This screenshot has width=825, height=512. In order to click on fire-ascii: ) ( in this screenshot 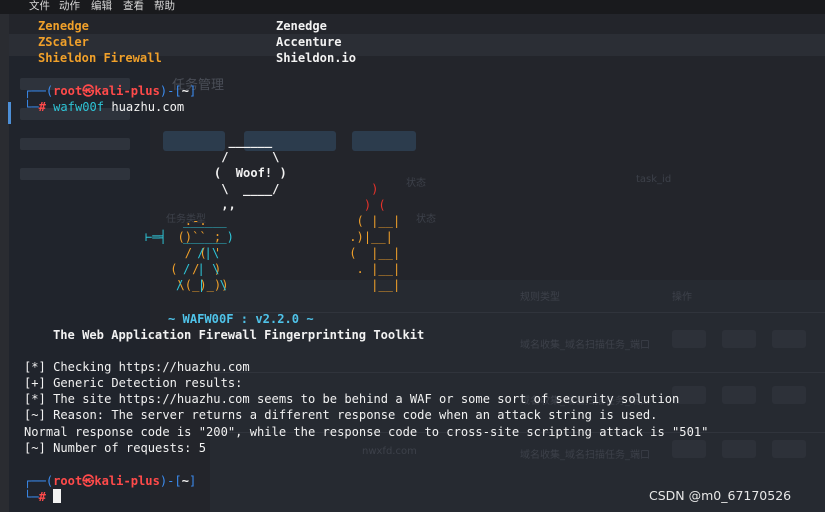, I will do `click(364, 205)`.